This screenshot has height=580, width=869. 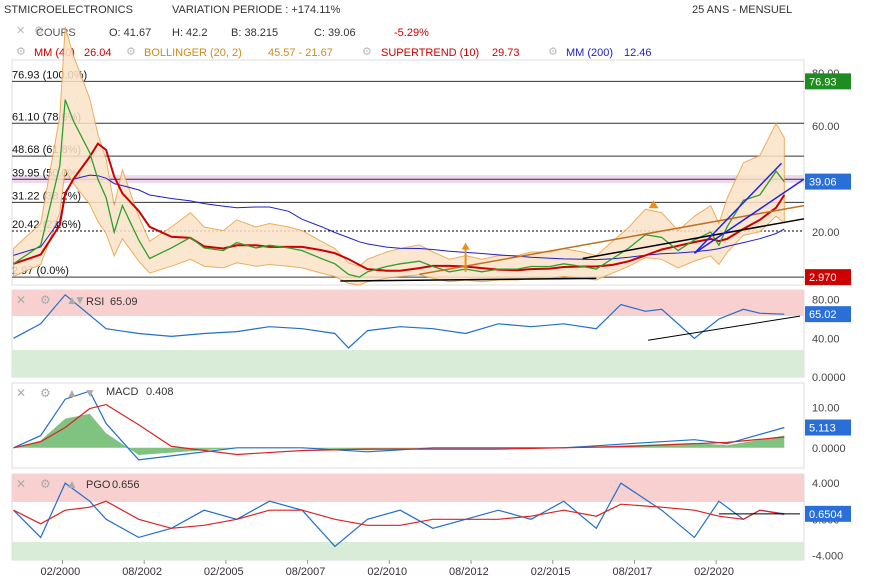 What do you see at coordinates (826, 484) in the screenshot?
I see `y-tick-label: 4.000` at bounding box center [826, 484].